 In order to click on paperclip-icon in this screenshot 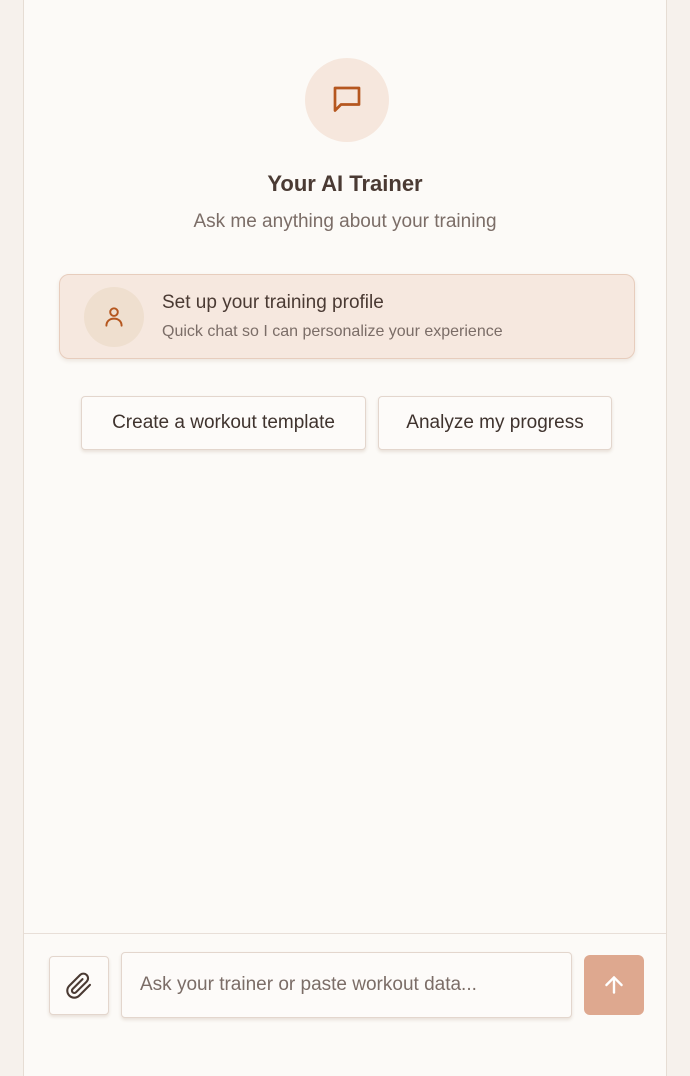, I will do `click(79, 985)`.